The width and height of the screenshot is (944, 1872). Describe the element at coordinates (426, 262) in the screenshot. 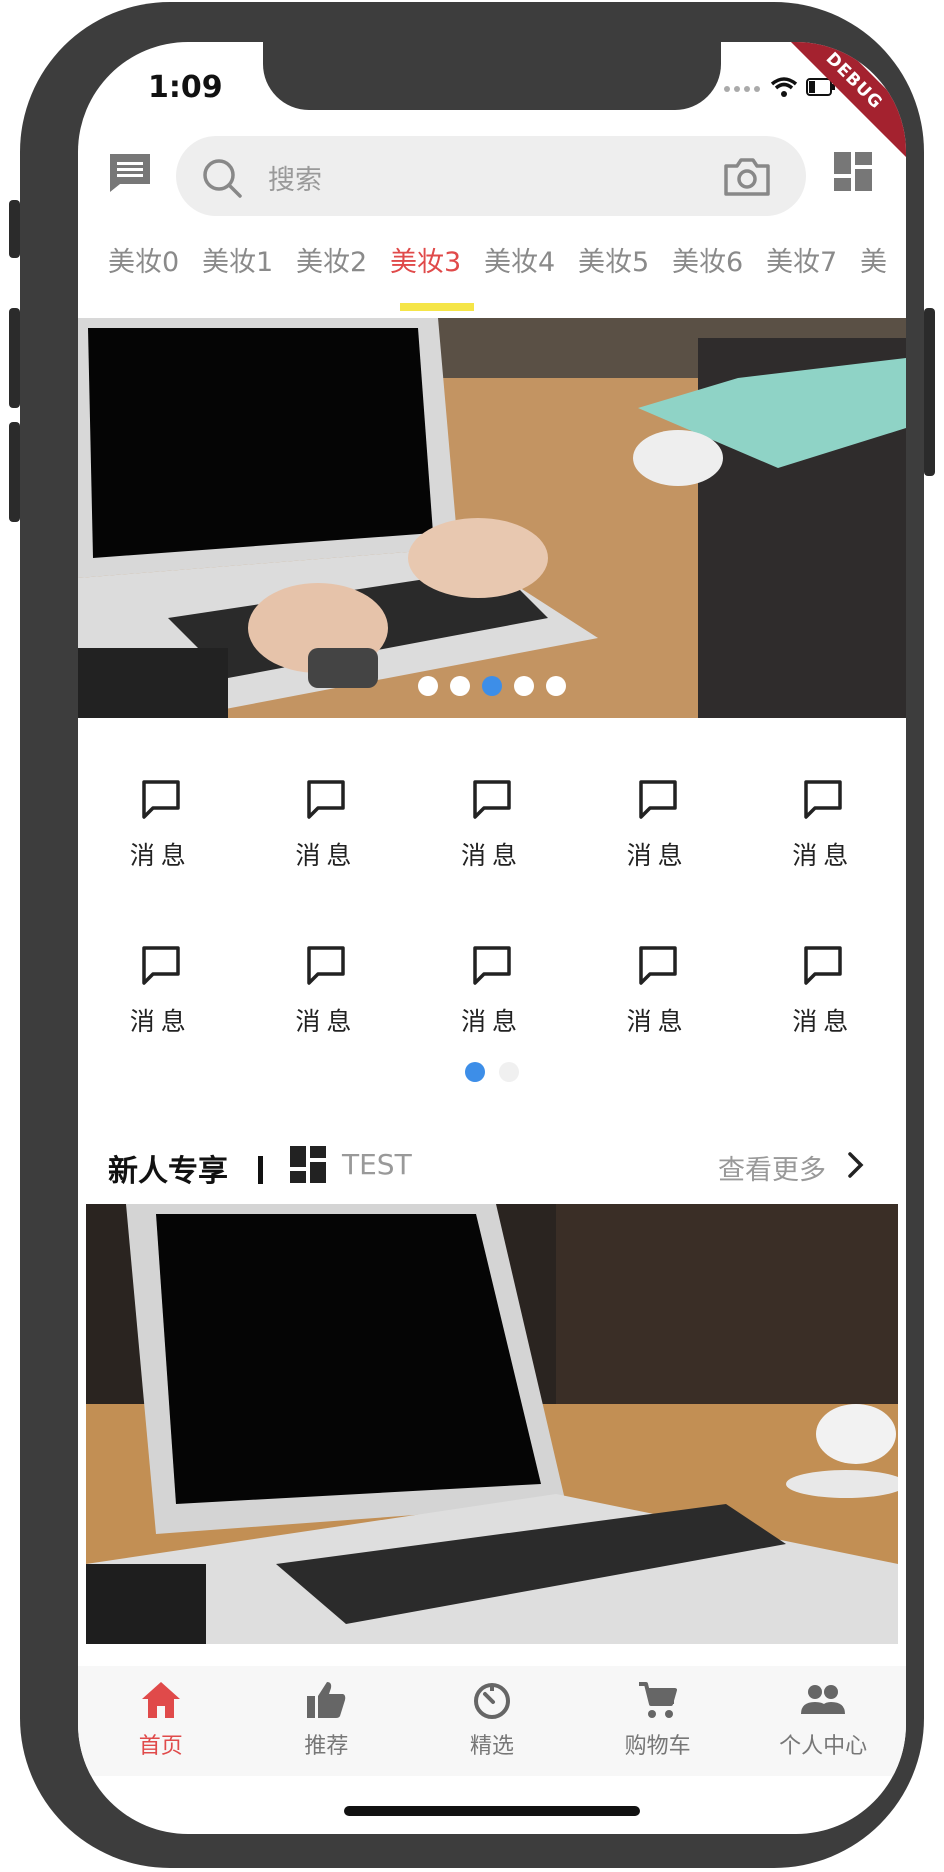

I see `category-tab-label: 美妆3` at that location.